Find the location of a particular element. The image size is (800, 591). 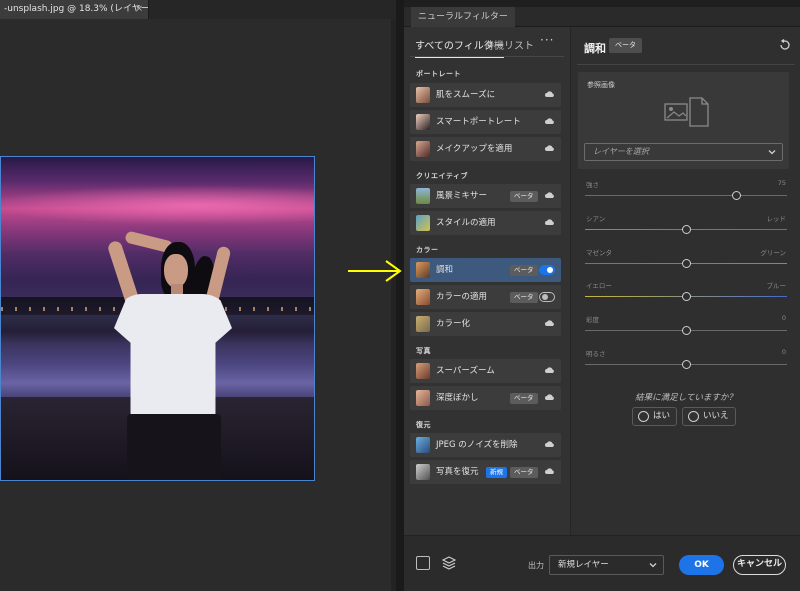

filter-item-skin-smoothing: 肌をスムーズに is located at coordinates (485, 95).